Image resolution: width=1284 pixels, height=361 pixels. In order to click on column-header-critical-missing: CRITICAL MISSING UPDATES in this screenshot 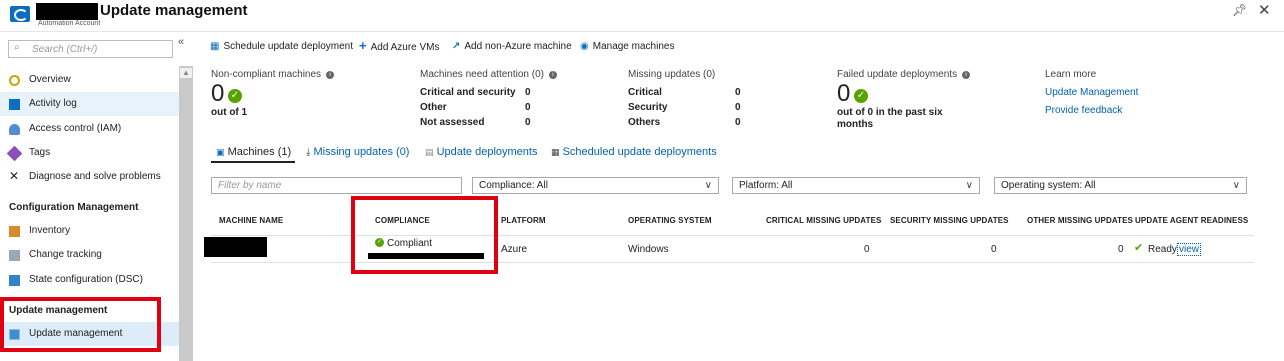, I will do `click(823, 220)`.